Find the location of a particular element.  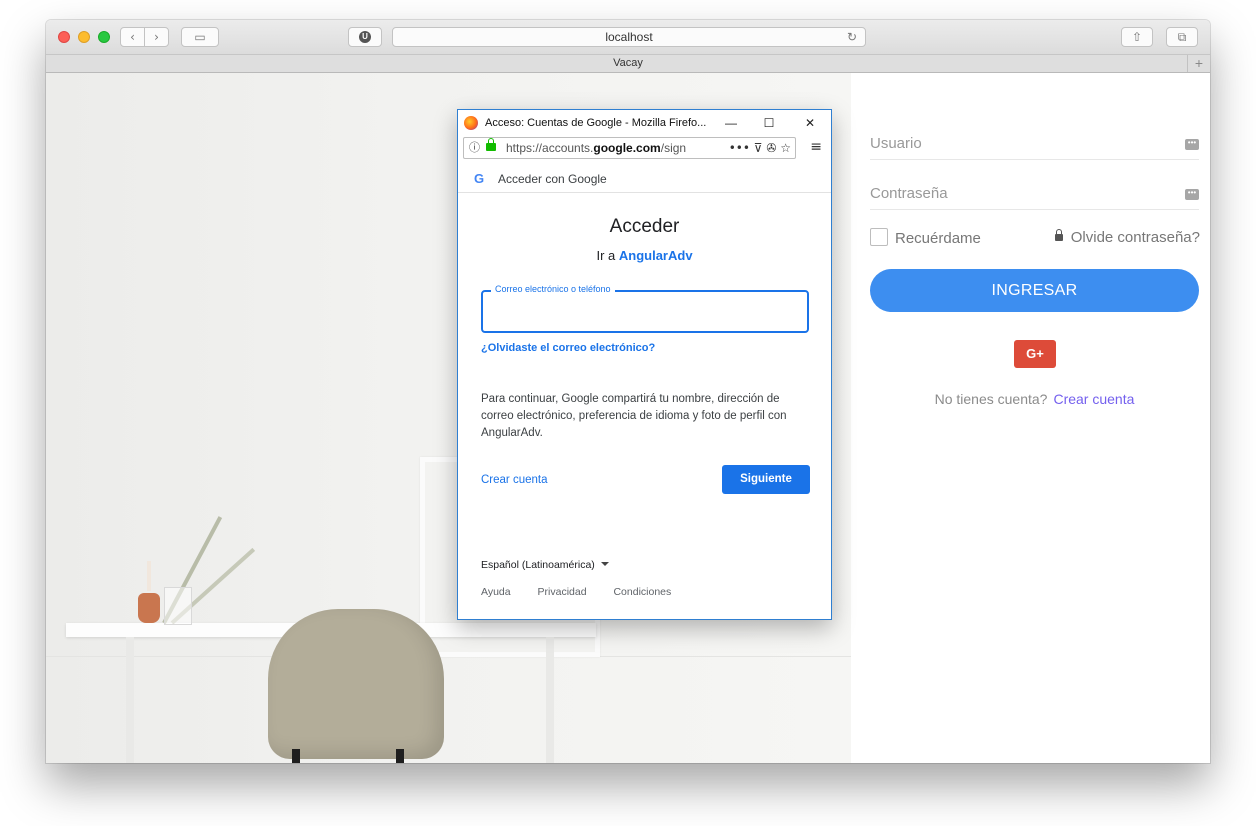

footer-links: Ayuda Privacidad Condiciones is located at coordinates (588, 592).